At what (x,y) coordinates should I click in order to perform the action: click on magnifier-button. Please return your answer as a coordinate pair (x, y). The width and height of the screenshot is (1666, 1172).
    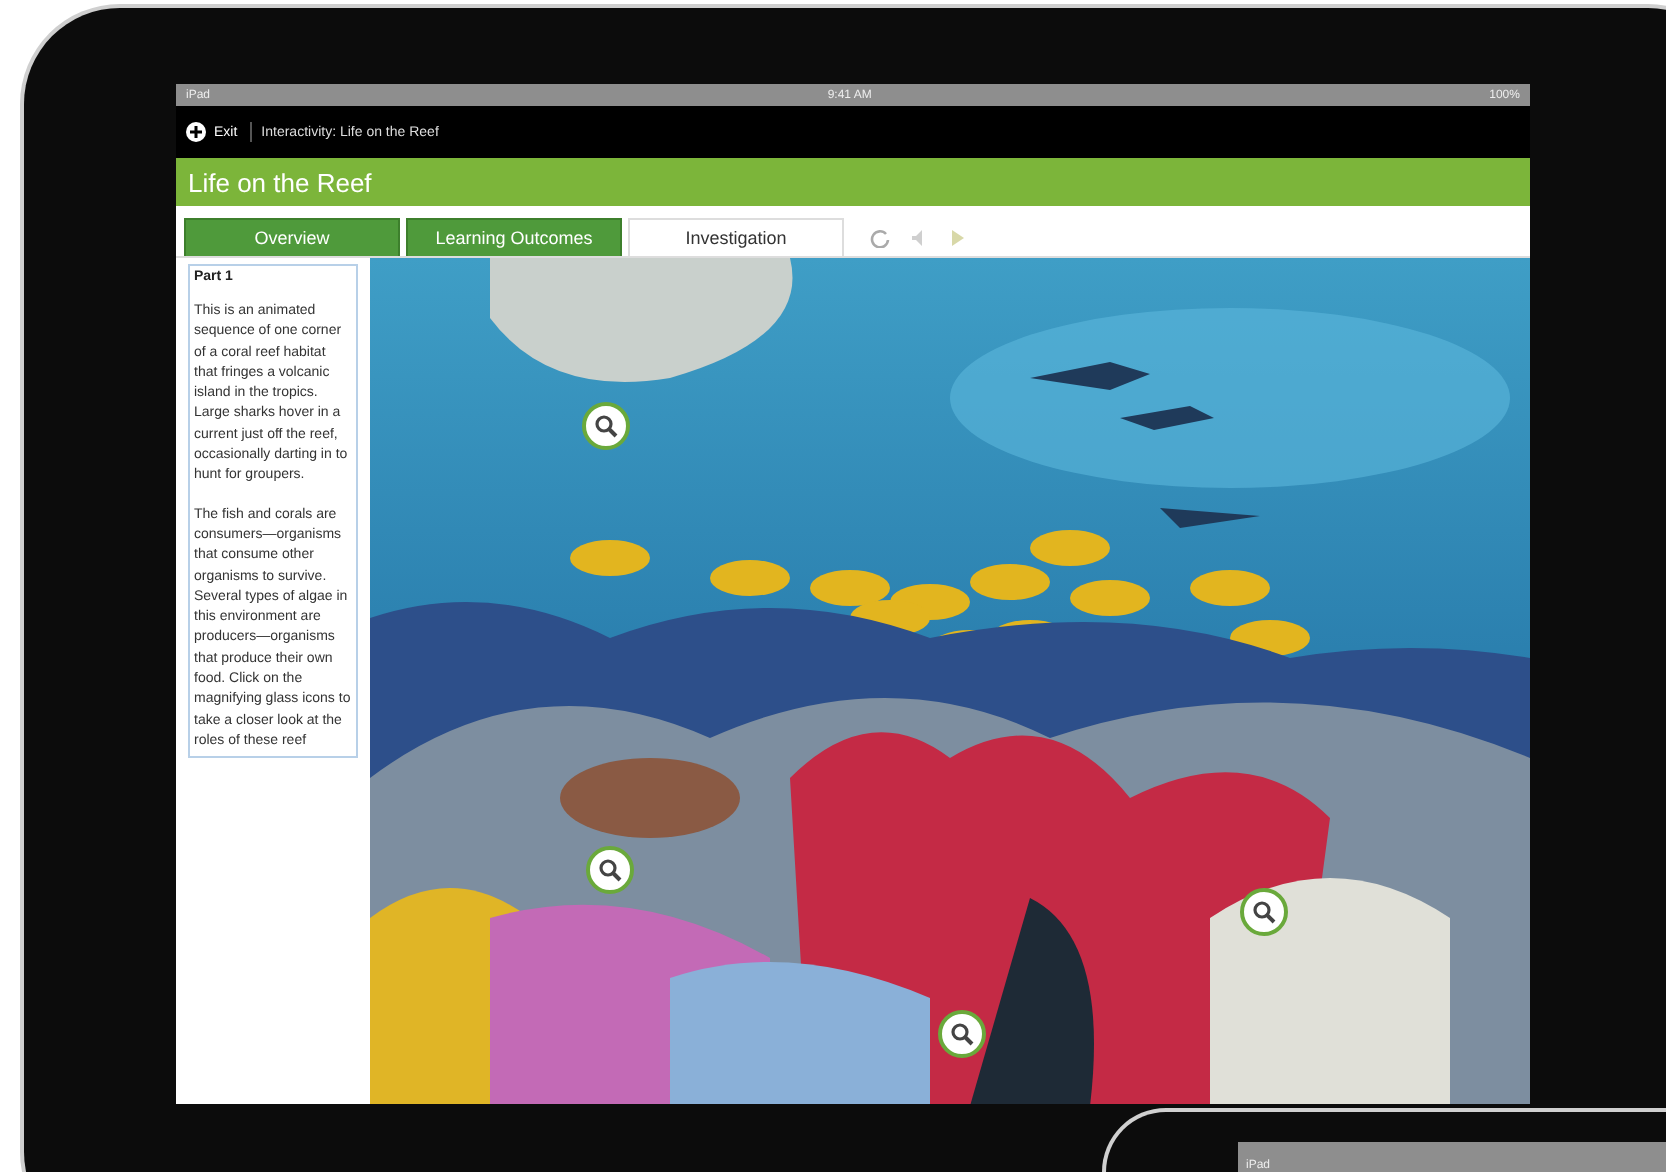
    Looking at the image, I should click on (606, 426).